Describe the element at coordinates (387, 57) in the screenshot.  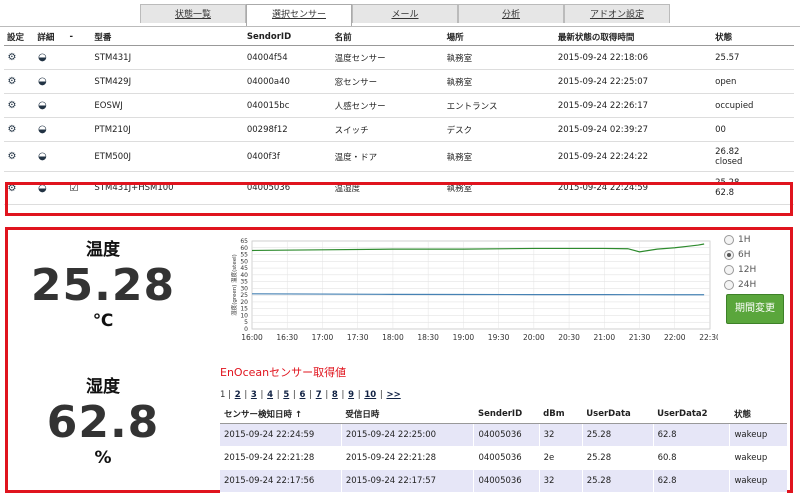
I see `sensor-name: 温度センサー` at that location.